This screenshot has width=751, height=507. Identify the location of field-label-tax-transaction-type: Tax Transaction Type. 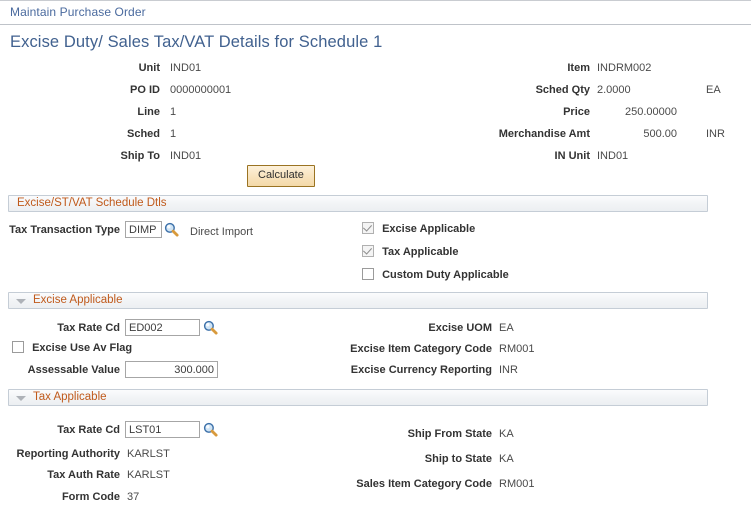
(64, 230).